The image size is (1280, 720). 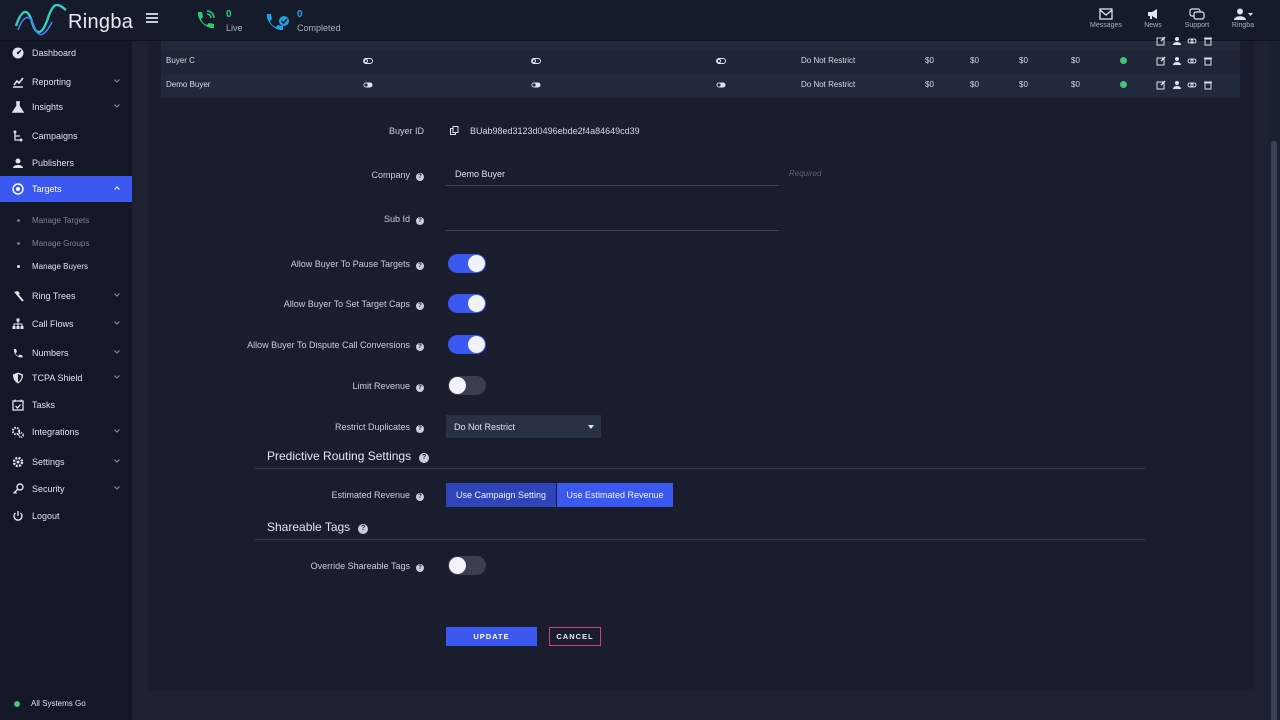 What do you see at coordinates (467, 263) in the screenshot?
I see `pause-targets-toggle` at bounding box center [467, 263].